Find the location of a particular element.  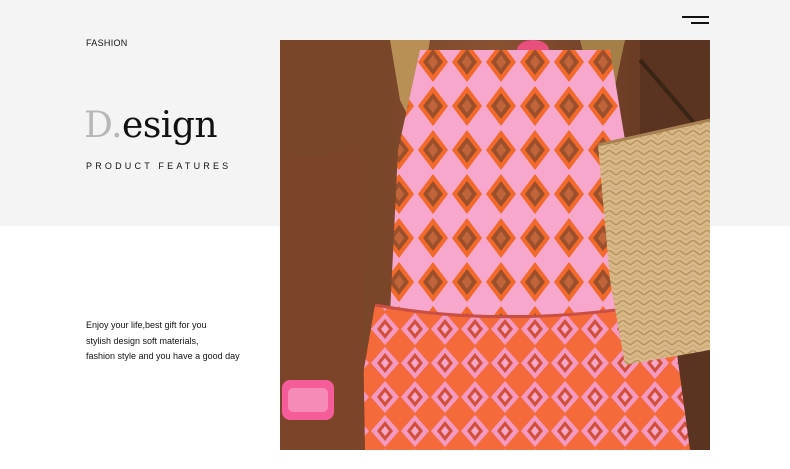

description-line: stylish design soft materials, is located at coordinates (142, 340).